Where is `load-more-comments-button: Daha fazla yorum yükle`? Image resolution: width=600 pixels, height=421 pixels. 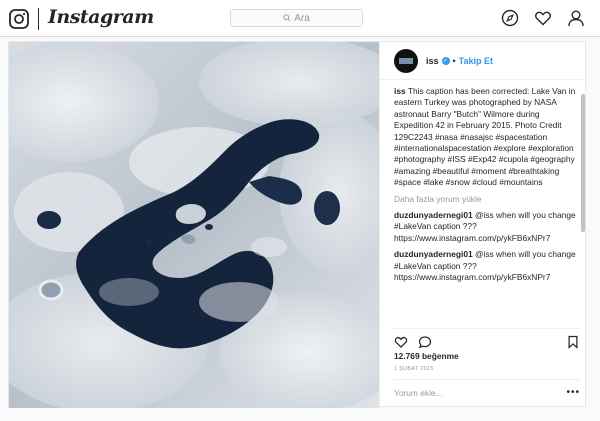
load-more-comments-button: Daha fazla yorum yükle is located at coordinates (487, 199).